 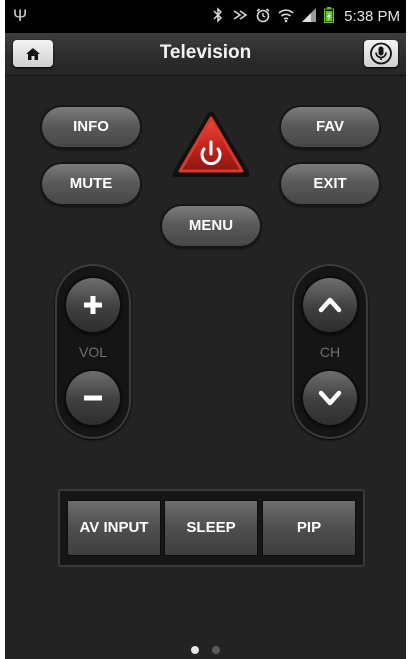 I want to click on page-dot, so click(x=215, y=650).